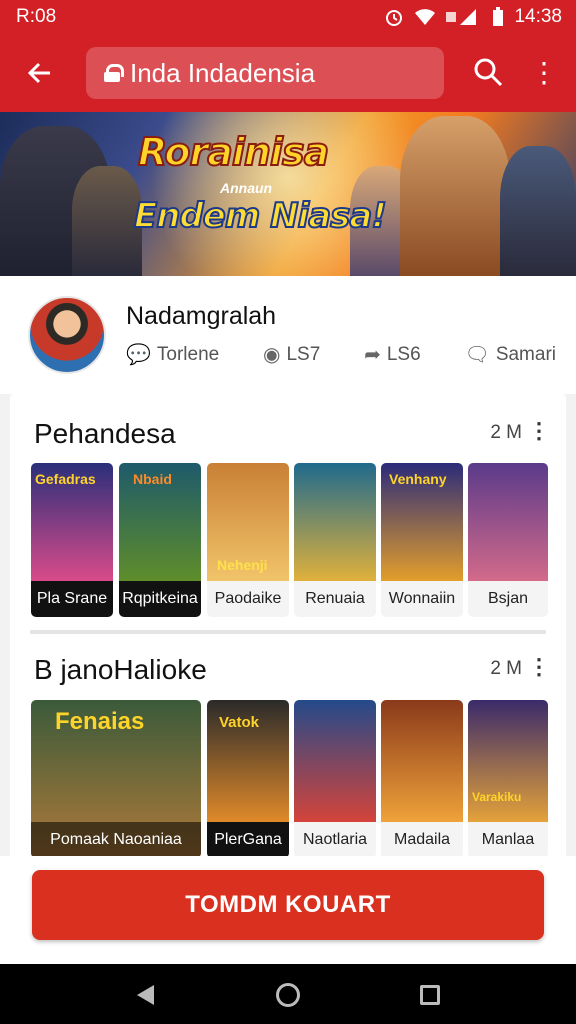 The width and height of the screenshot is (576, 1024). Describe the element at coordinates (335, 599) in the screenshot. I see `tile-caption: Renuaia` at that location.